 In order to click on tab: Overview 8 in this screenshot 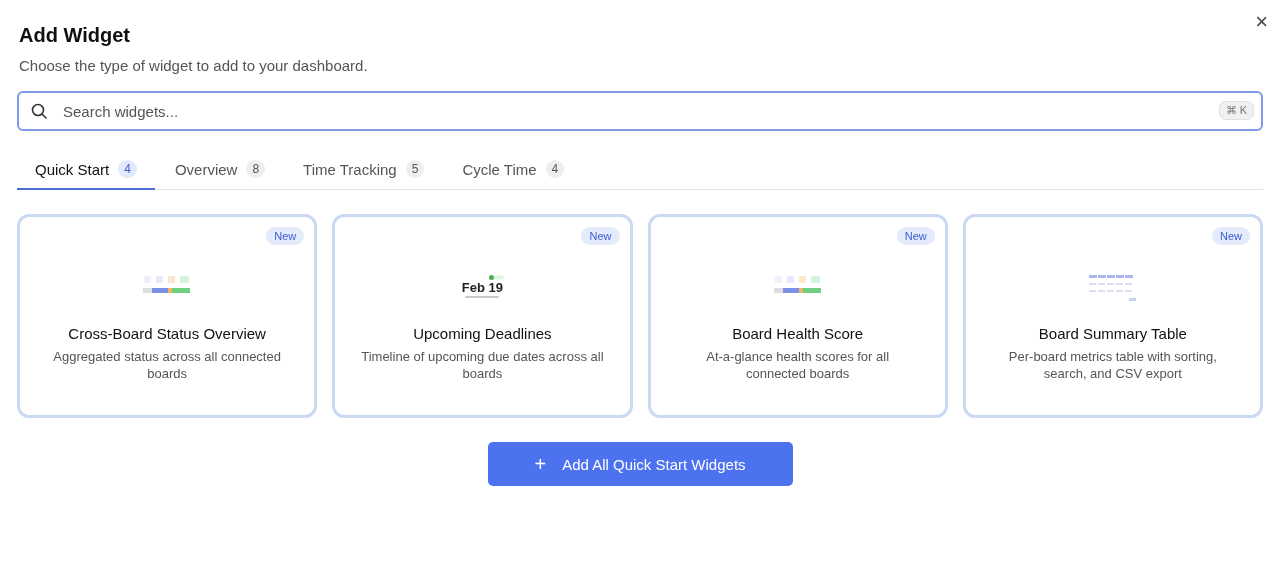, I will do `click(220, 172)`.